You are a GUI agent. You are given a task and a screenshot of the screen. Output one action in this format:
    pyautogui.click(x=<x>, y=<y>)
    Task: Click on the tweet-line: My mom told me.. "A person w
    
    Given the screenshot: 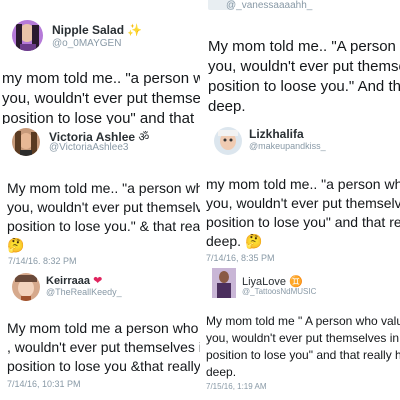 What is the action you would take?
    pyautogui.click(x=304, y=46)
    